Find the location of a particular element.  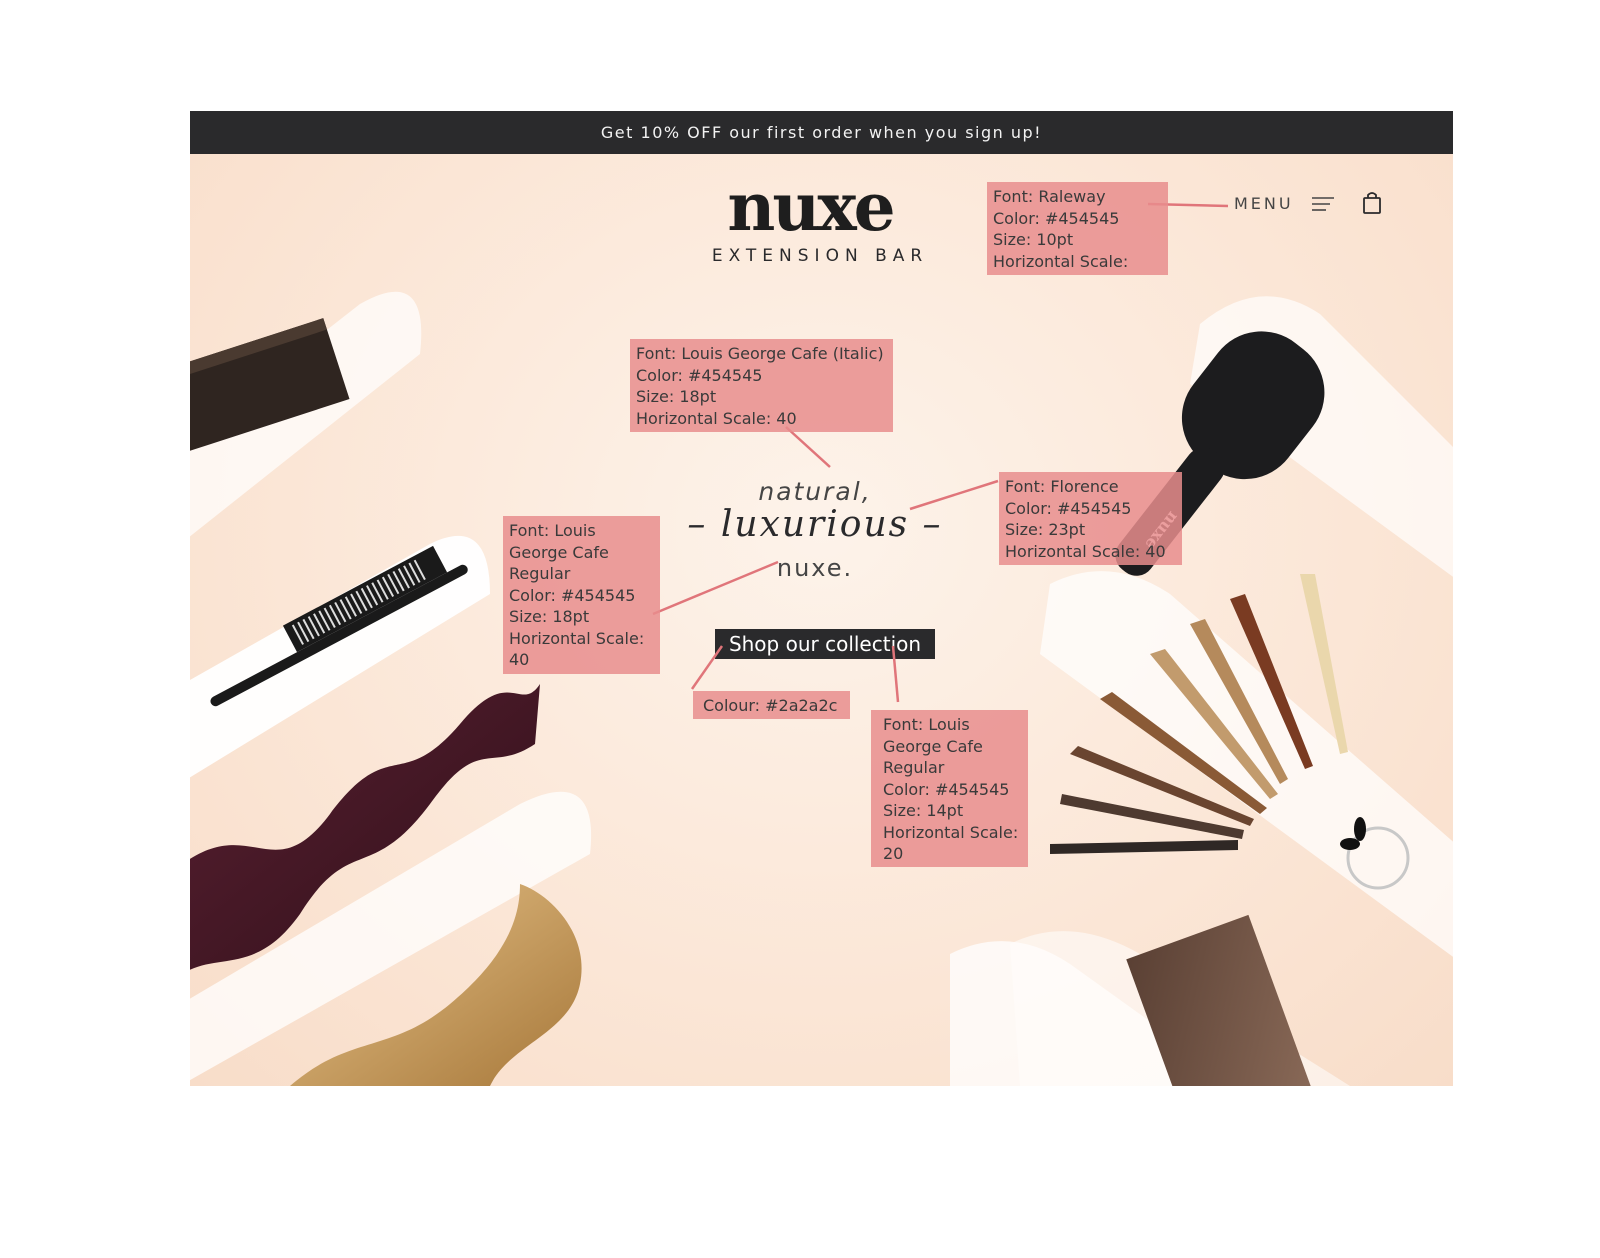

menu-label: MENU is located at coordinates (1264, 203).